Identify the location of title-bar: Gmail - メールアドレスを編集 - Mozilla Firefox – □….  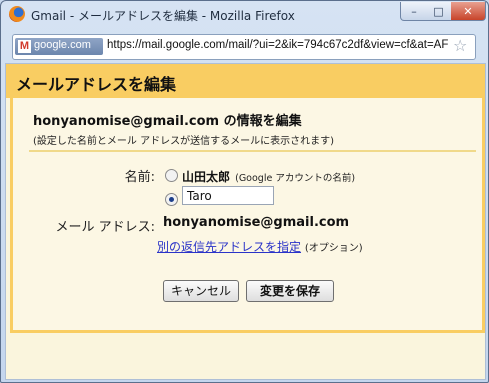
(244, 16).